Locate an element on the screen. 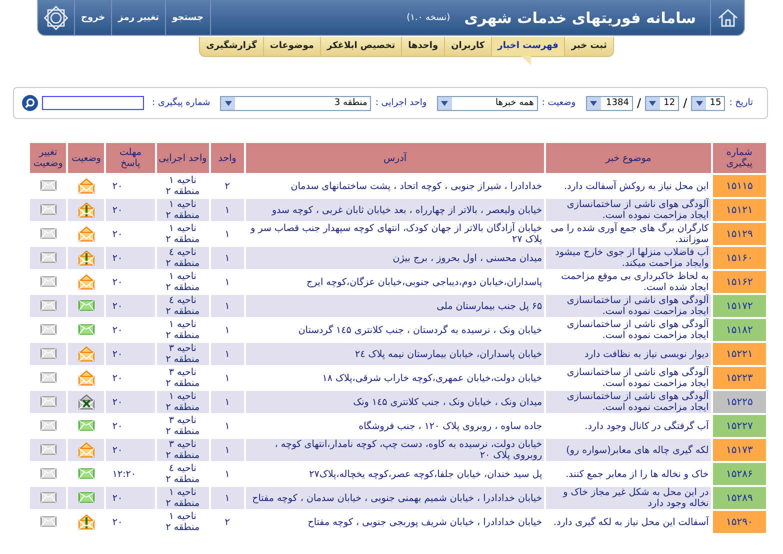  table-cell: خیابان دولت، نرسیده به کاوه، دست چپ، کوچه نامدار،انتهای کوچه ، روبروی پلاک ۲۰ is located at coordinates (395, 450).